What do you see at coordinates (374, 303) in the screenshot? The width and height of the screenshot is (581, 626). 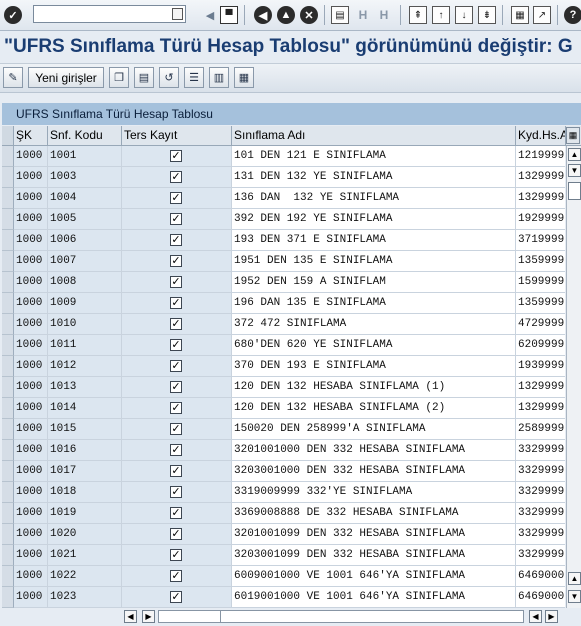 I see `cell-class-name: 196 DAN 135 E SINIFLAMA` at bounding box center [374, 303].